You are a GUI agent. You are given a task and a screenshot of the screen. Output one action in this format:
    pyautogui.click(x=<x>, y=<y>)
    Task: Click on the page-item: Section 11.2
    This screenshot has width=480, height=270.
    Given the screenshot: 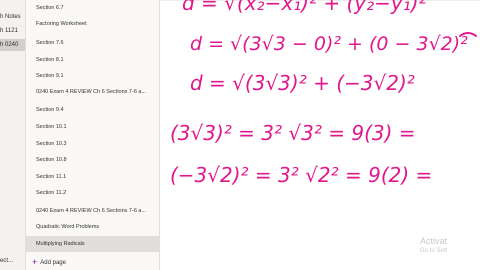 What is the action you would take?
    pyautogui.click(x=92, y=193)
    